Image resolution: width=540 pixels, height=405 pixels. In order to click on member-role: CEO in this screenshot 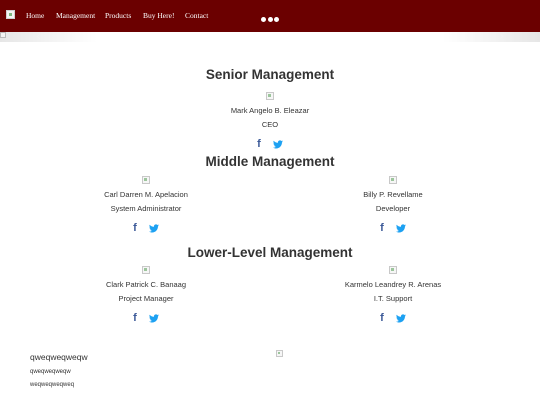, I will do `click(270, 124)`.